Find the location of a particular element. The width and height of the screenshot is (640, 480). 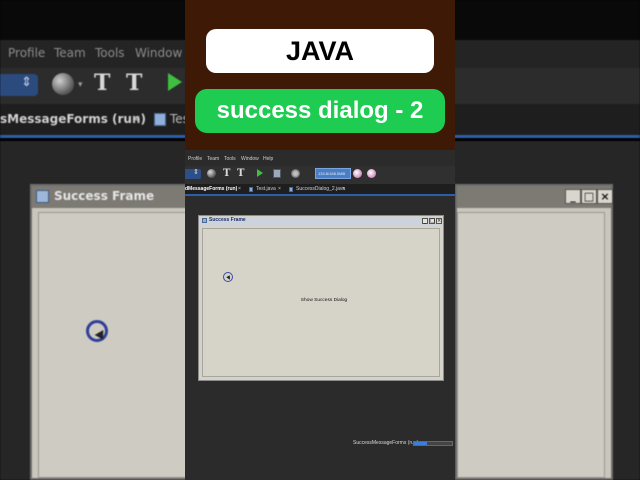

background-play-icon is located at coordinates (175, 82).